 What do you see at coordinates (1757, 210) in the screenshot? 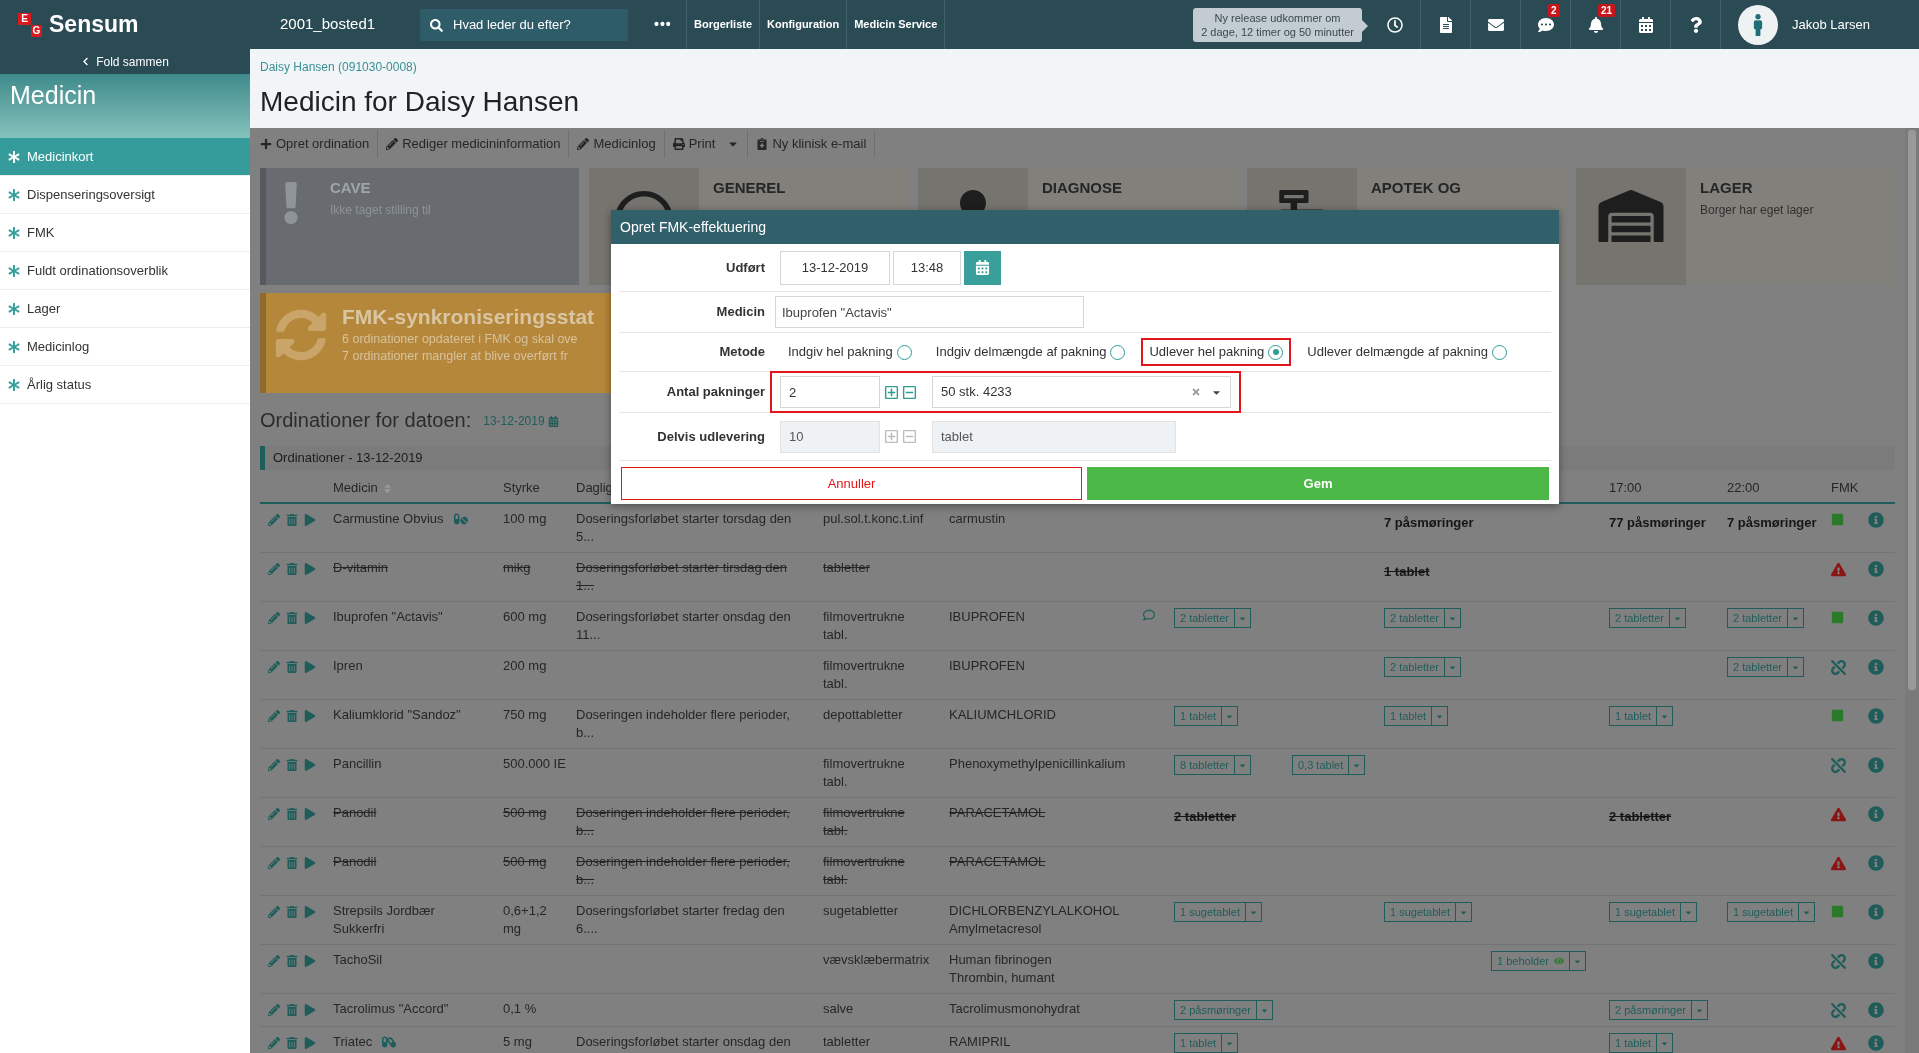
I see `card-text: Borger har eget lager` at bounding box center [1757, 210].